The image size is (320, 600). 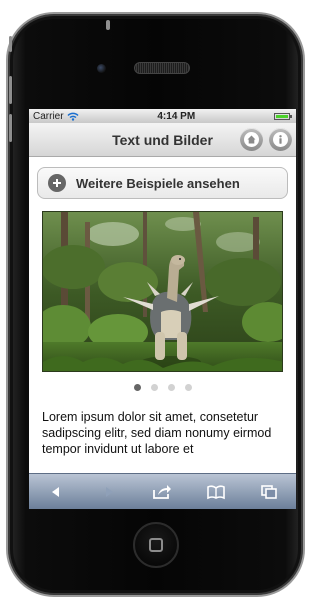 I want to click on status-time: 4:14 PM, so click(x=176, y=116).